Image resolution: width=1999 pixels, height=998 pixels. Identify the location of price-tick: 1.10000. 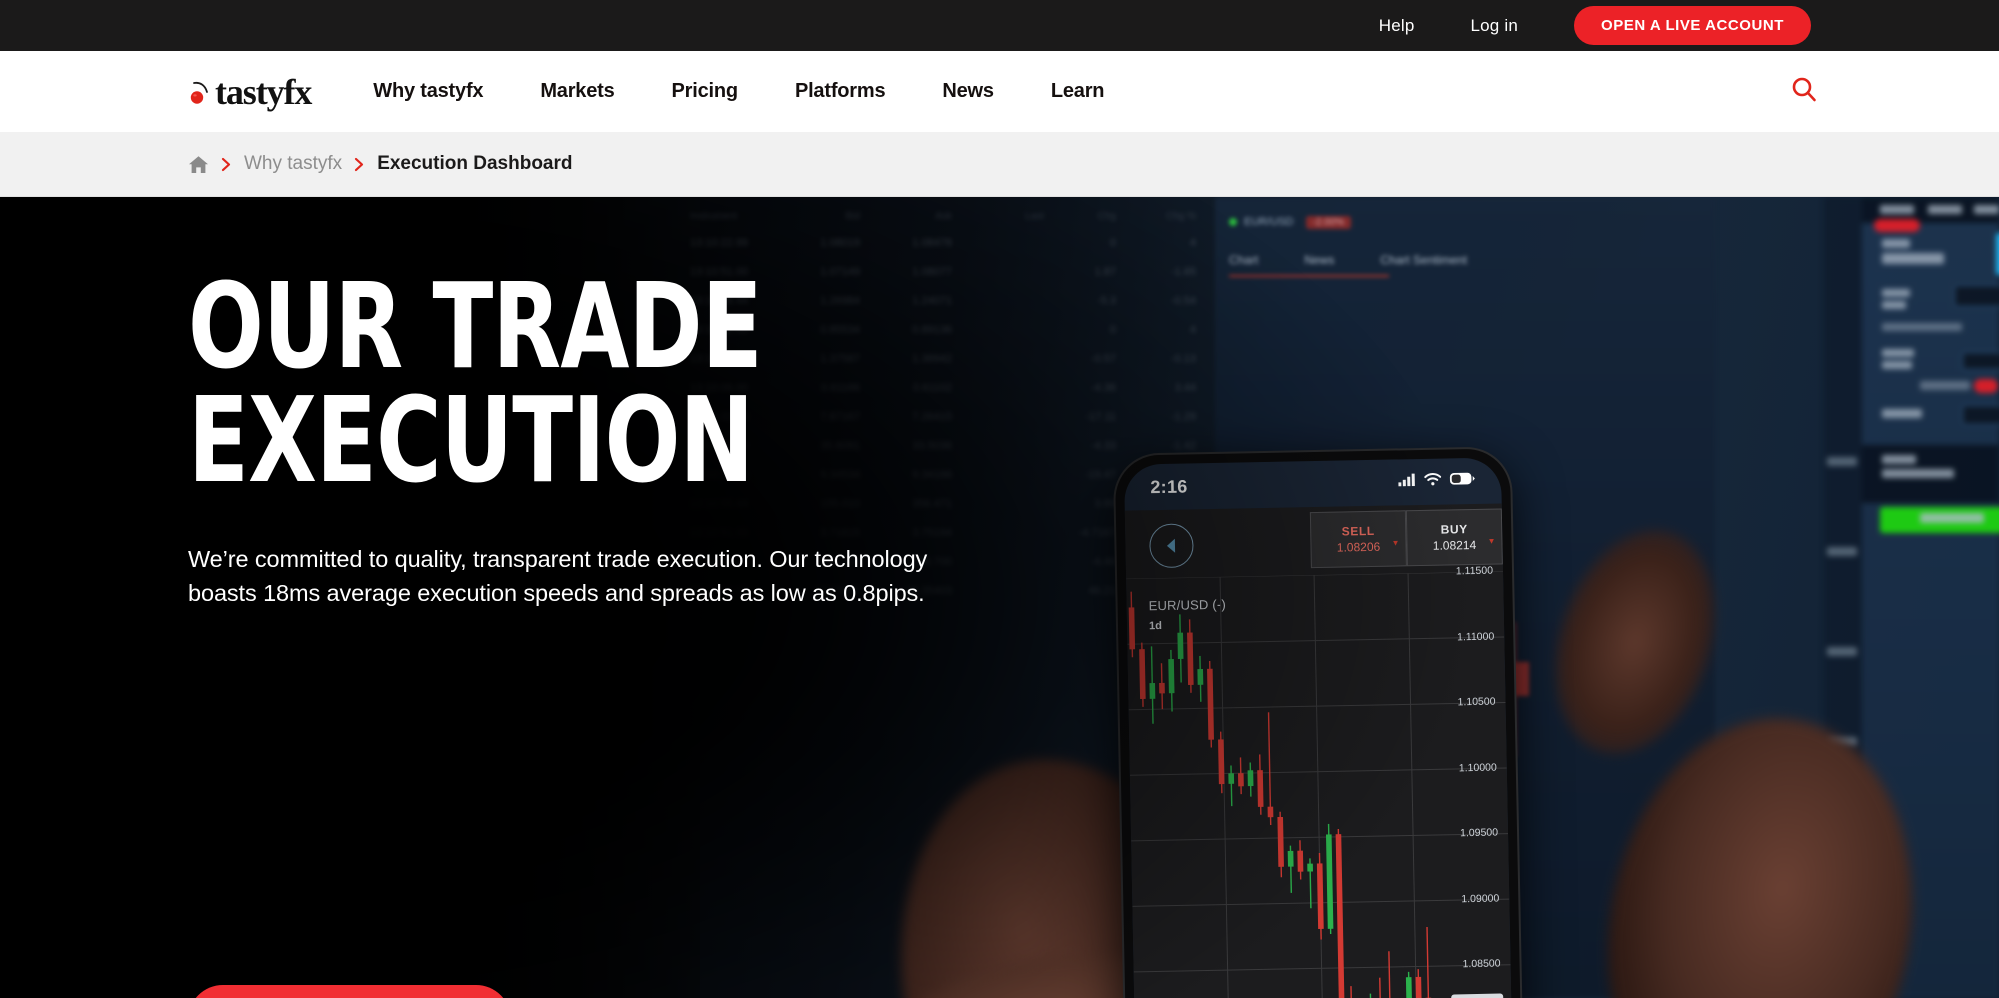
(1477, 767).